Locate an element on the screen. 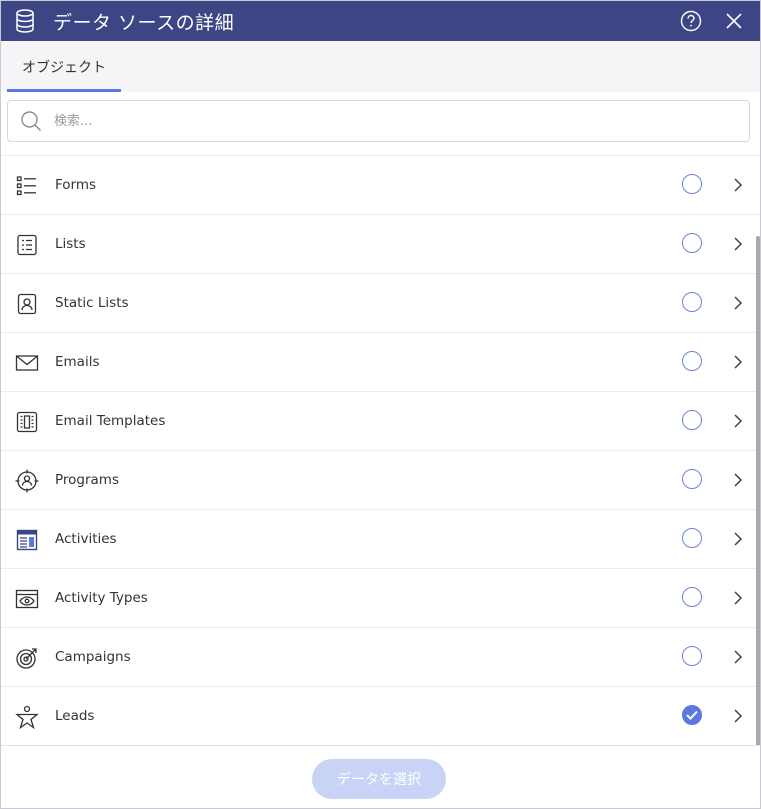 The height and width of the screenshot is (809, 761). list-item-label: Emails is located at coordinates (77, 362).